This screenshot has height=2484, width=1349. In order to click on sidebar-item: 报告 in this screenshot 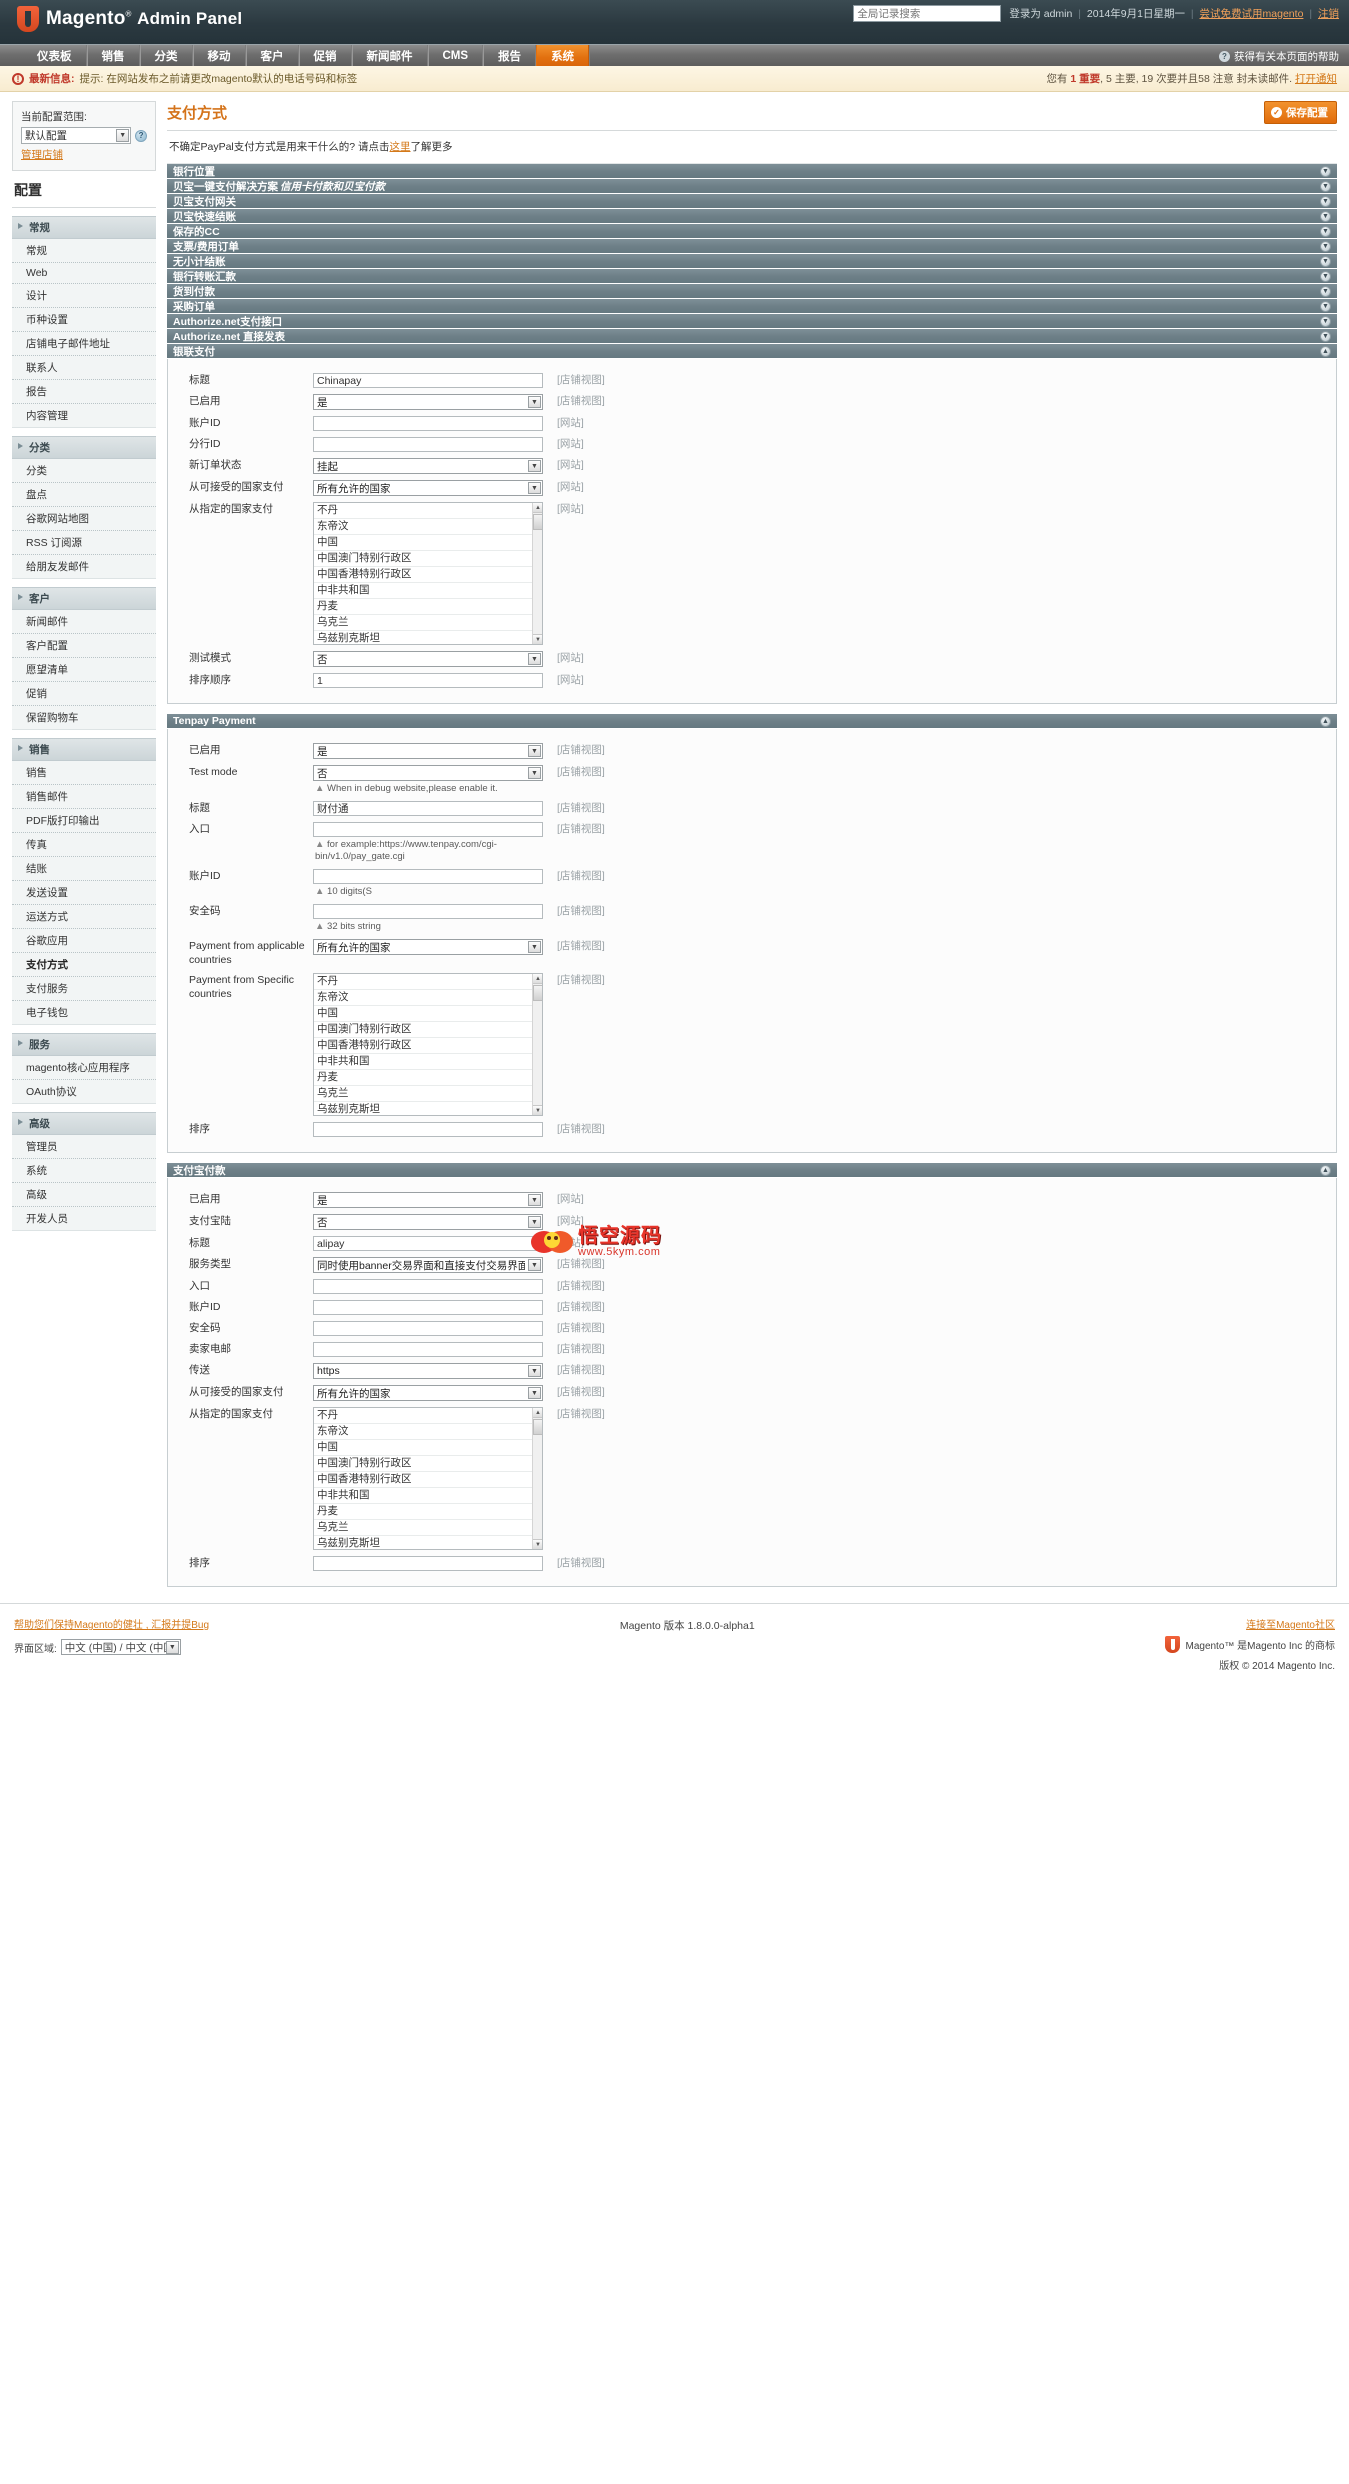, I will do `click(84, 392)`.